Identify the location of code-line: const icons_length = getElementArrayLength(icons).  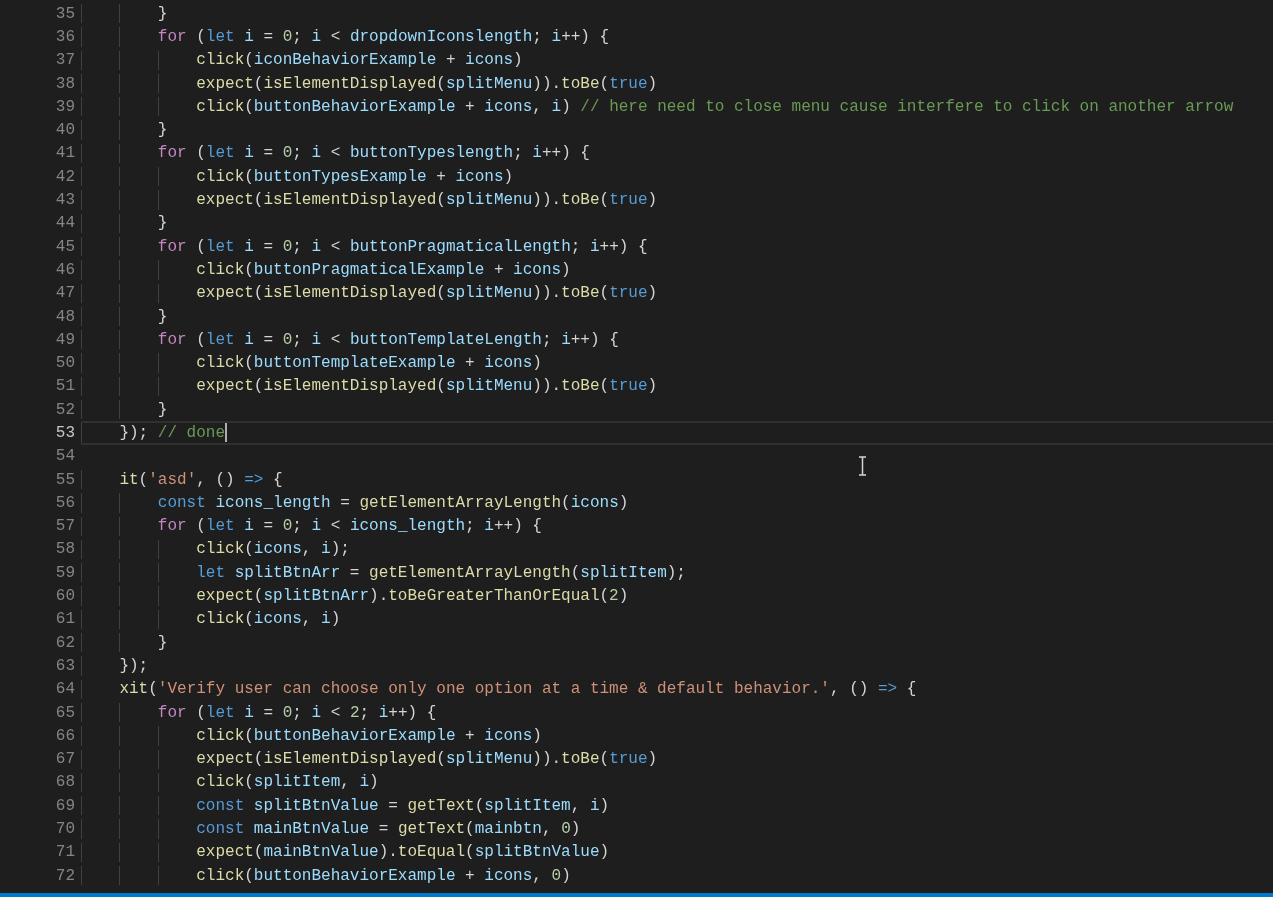
(393, 503).